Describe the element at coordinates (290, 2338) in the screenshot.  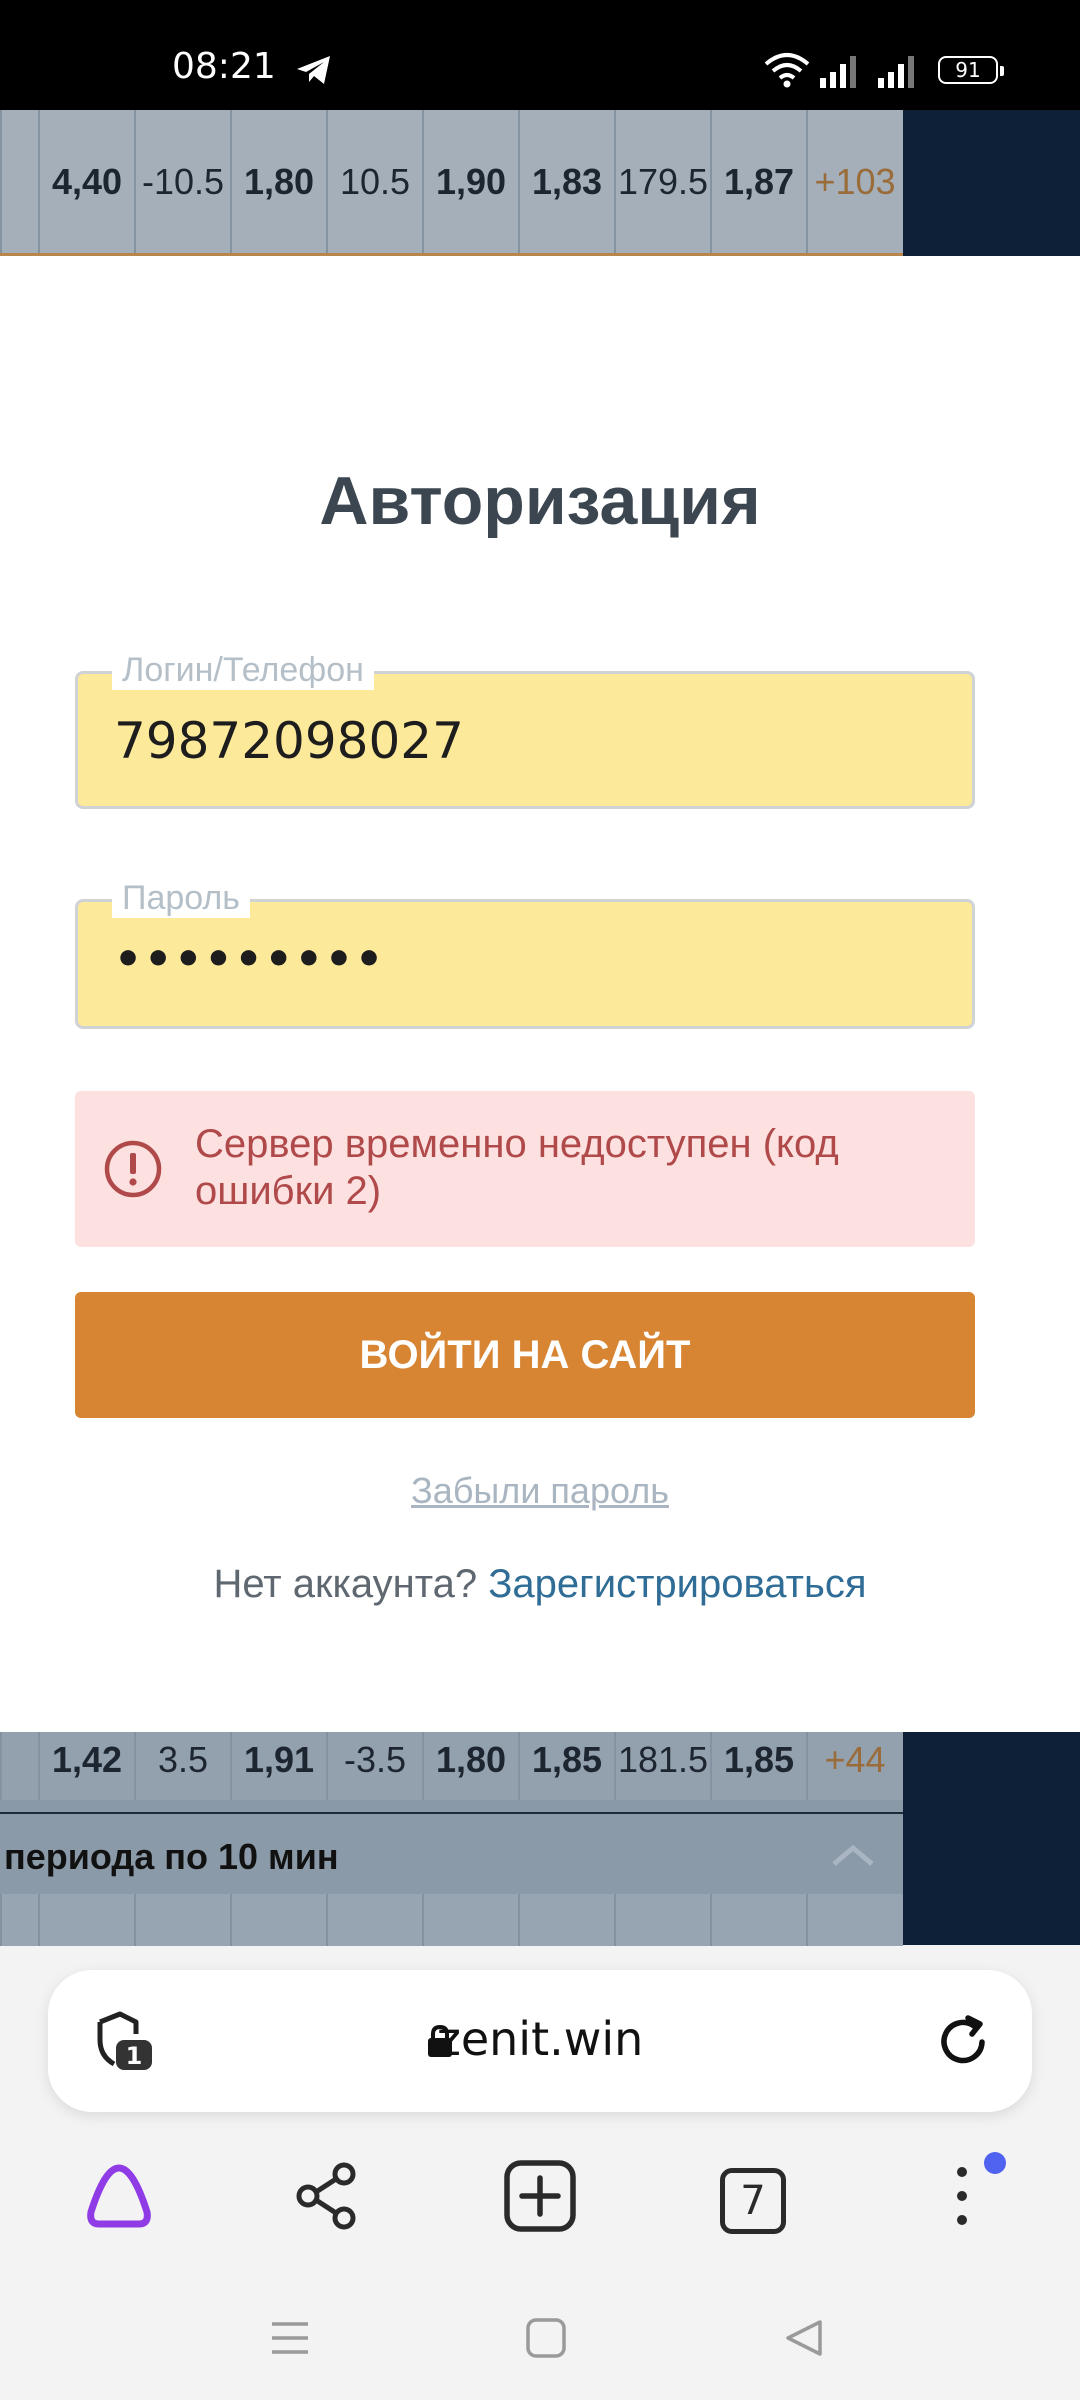
I see `recents-icon` at that location.